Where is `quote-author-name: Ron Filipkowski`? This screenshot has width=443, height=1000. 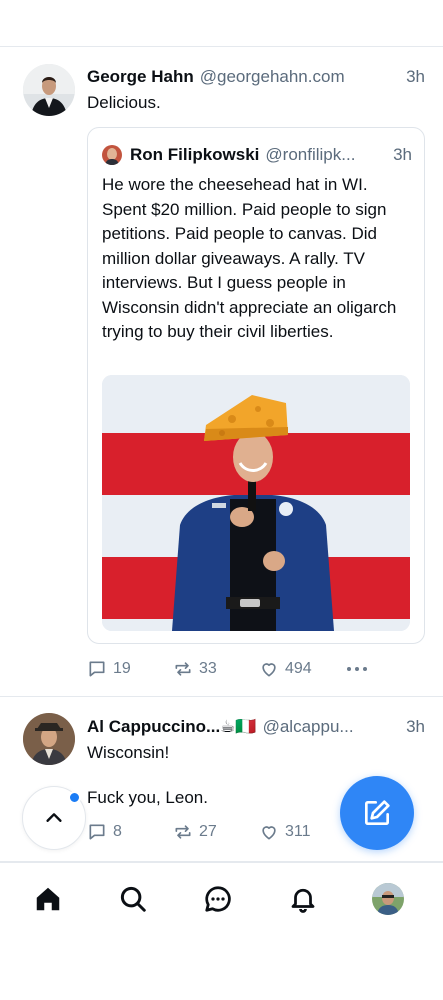 quote-author-name: Ron Filipkowski is located at coordinates (195, 154).